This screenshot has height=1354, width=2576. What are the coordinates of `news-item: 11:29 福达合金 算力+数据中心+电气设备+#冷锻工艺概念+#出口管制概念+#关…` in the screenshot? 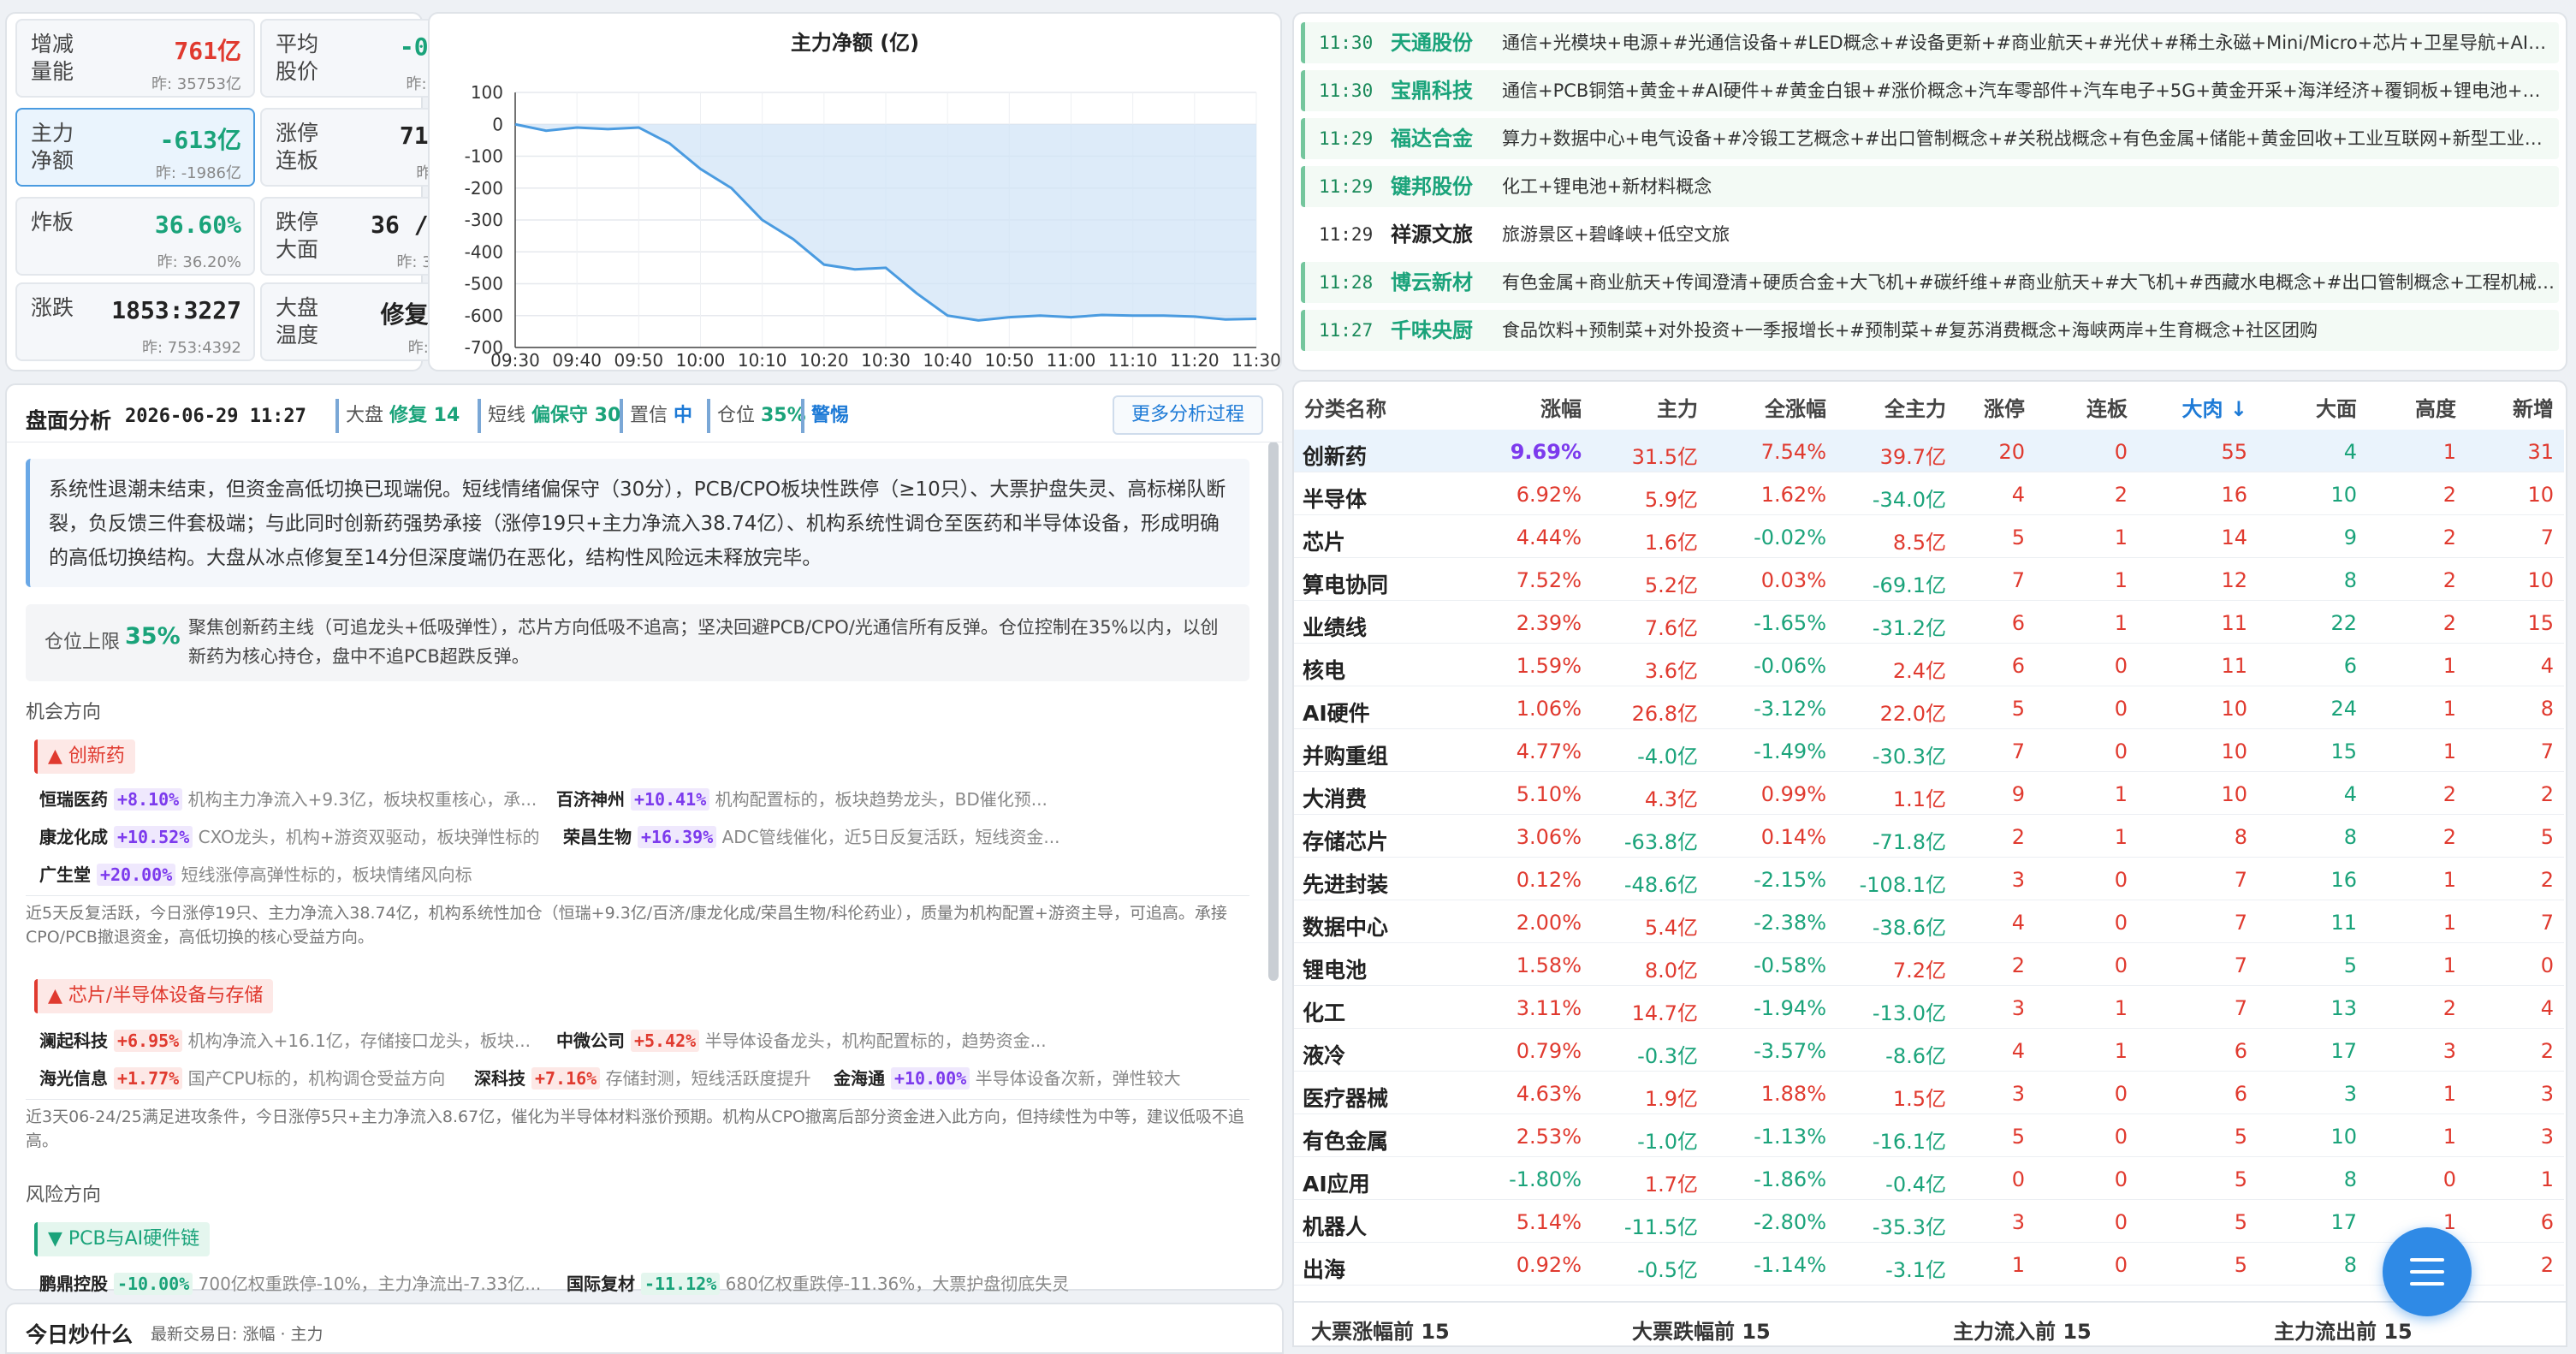 It's located at (1930, 138).